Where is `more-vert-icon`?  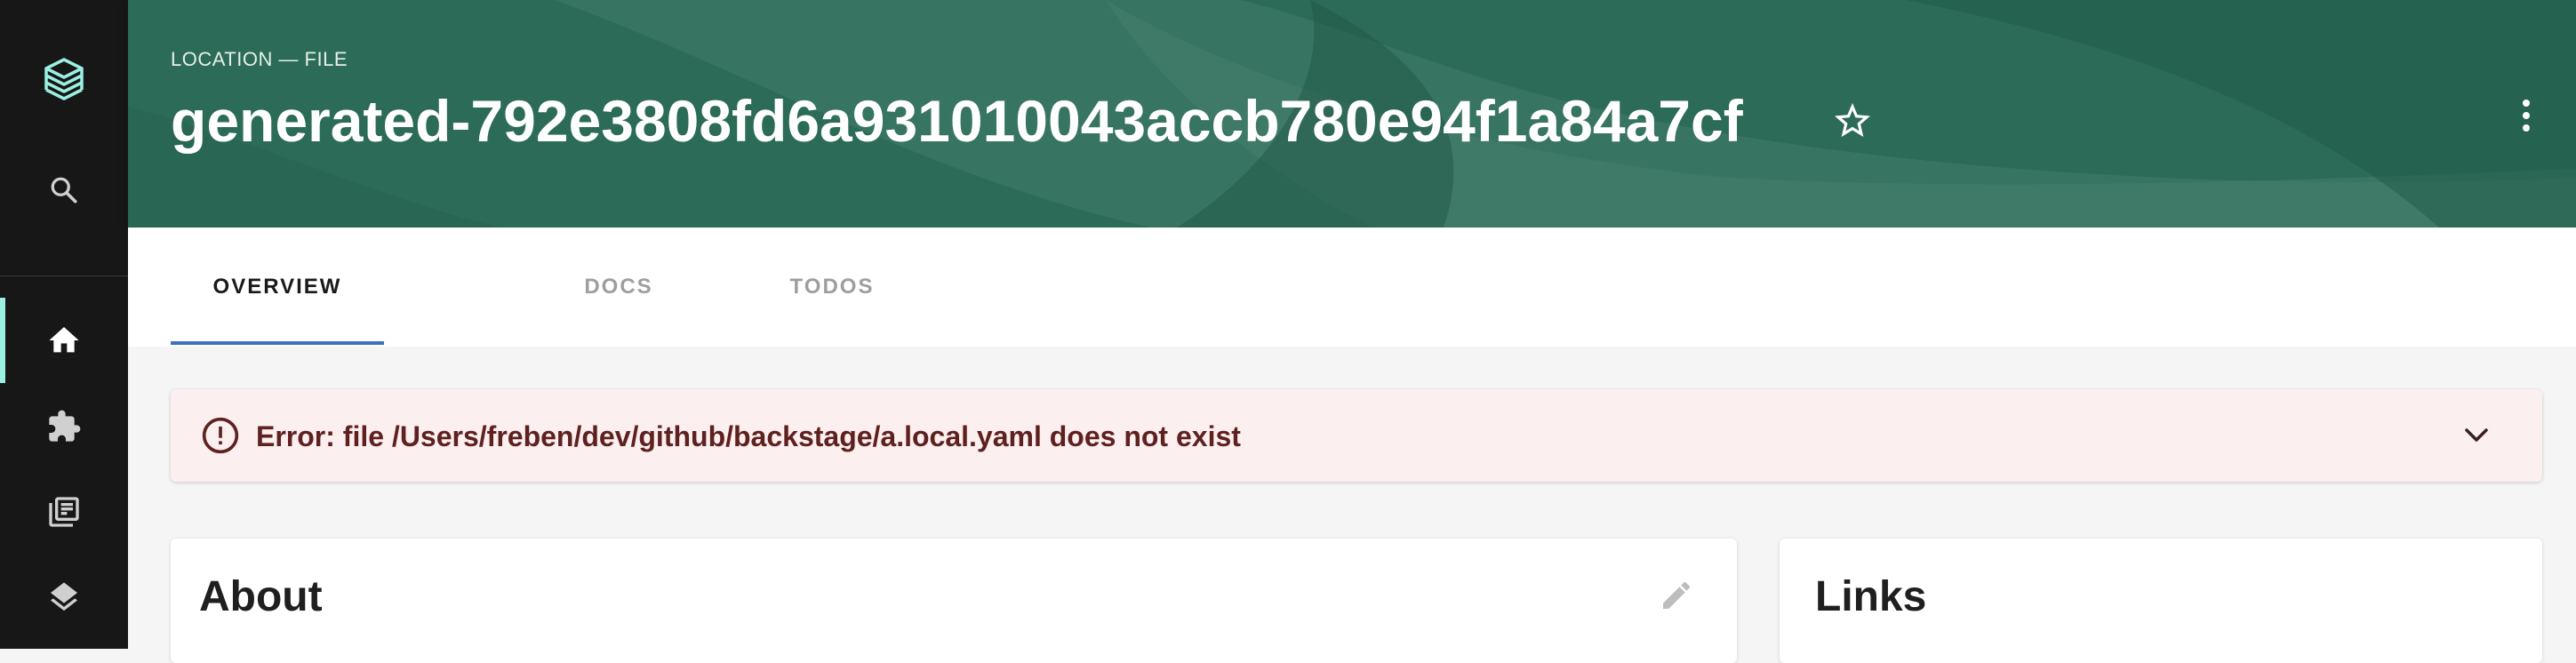
more-vert-icon is located at coordinates (2526, 116).